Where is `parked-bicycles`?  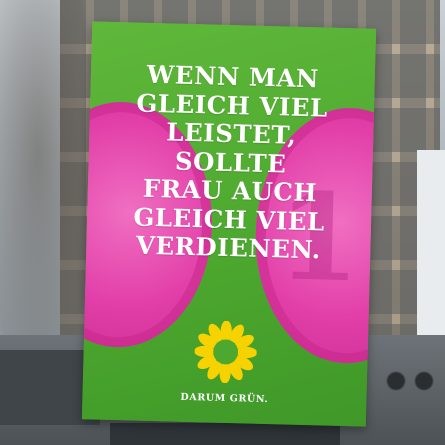 parked-bicycles is located at coordinates (410, 375).